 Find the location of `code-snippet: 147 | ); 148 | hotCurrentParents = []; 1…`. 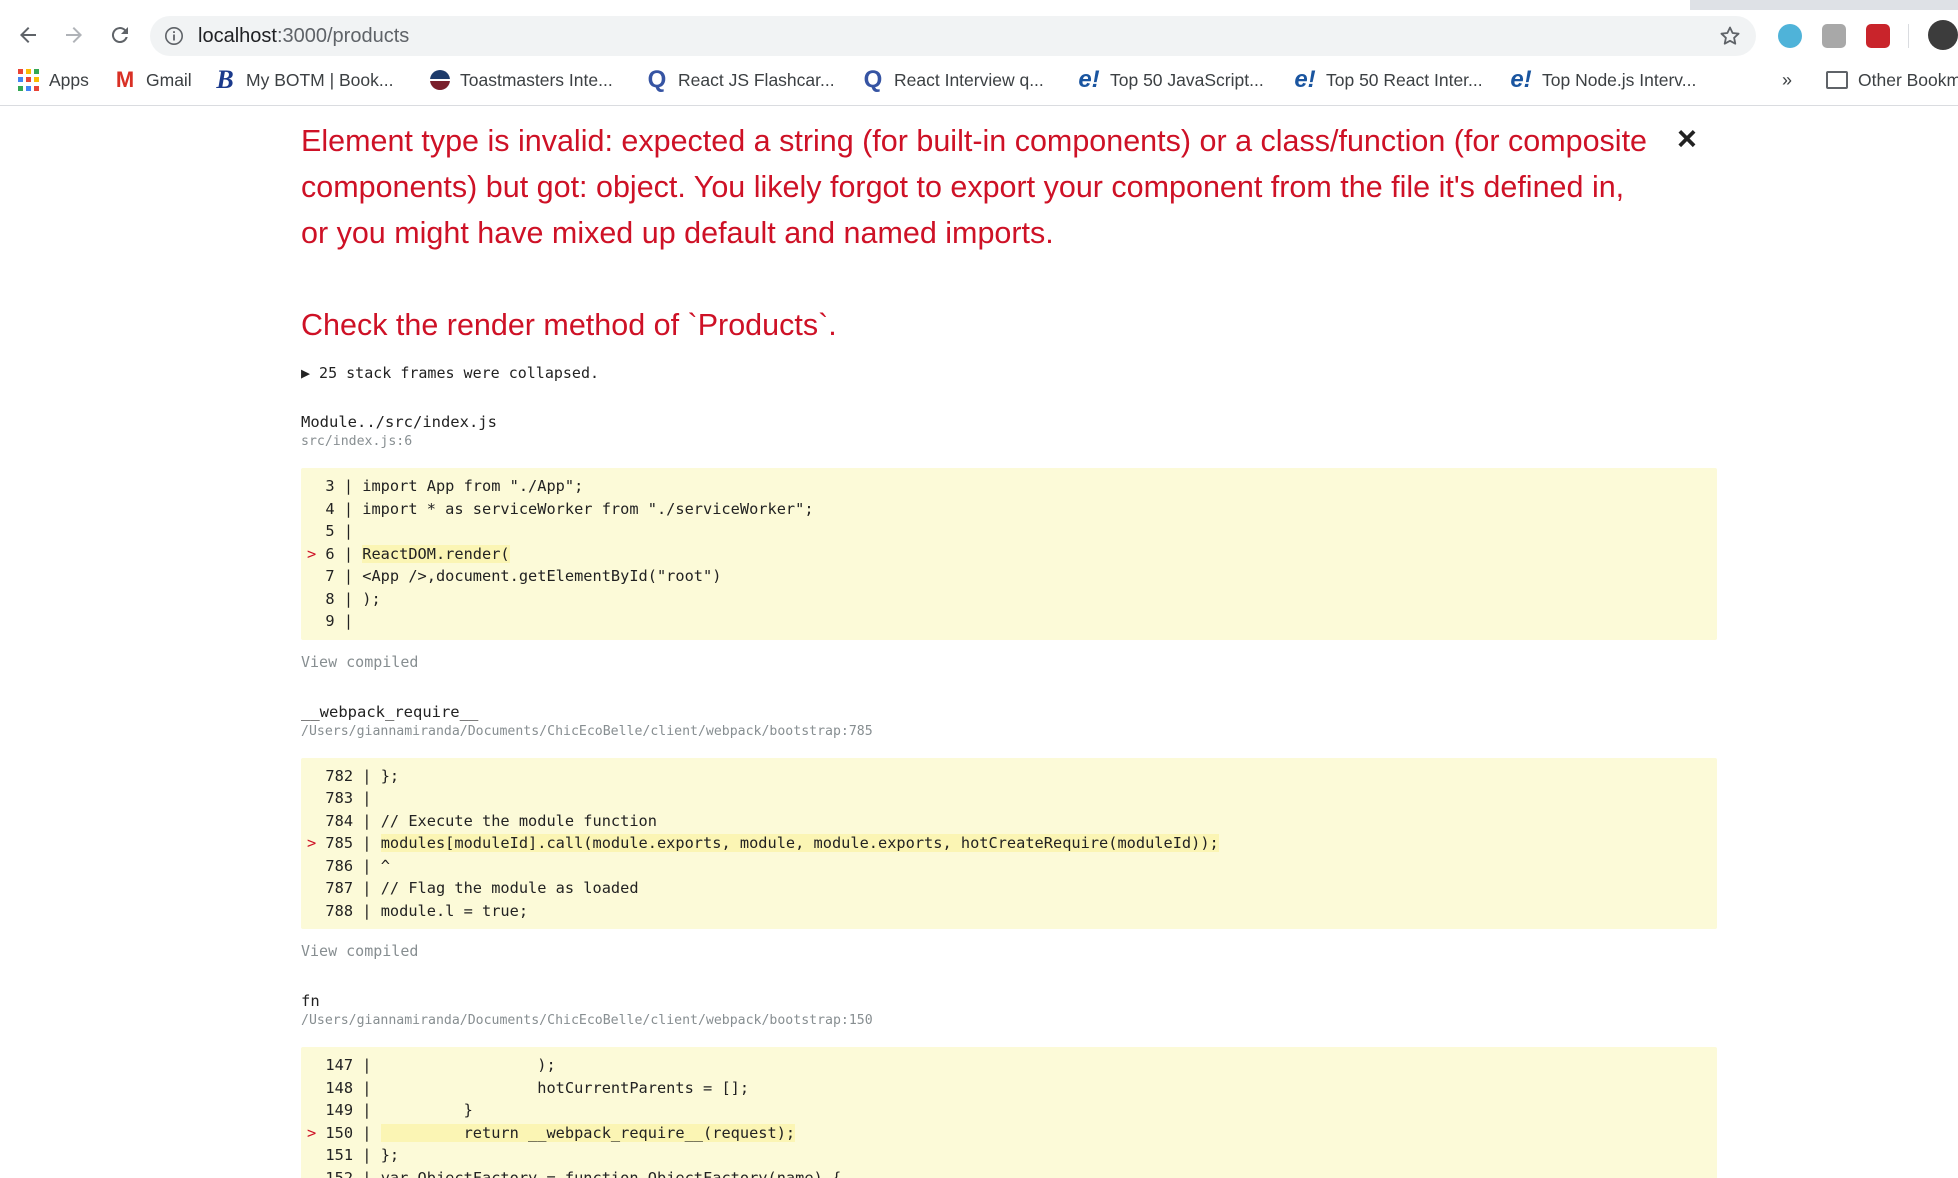

code-snippet: 147 | ); 148 | hotCurrentParents = []; 1… is located at coordinates (1009, 1112).